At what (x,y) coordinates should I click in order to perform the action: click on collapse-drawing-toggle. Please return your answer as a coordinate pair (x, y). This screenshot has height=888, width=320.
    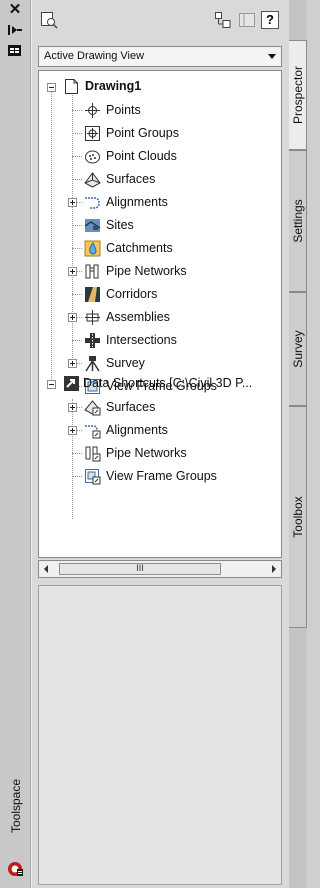
    Looking at the image, I should click on (51, 87).